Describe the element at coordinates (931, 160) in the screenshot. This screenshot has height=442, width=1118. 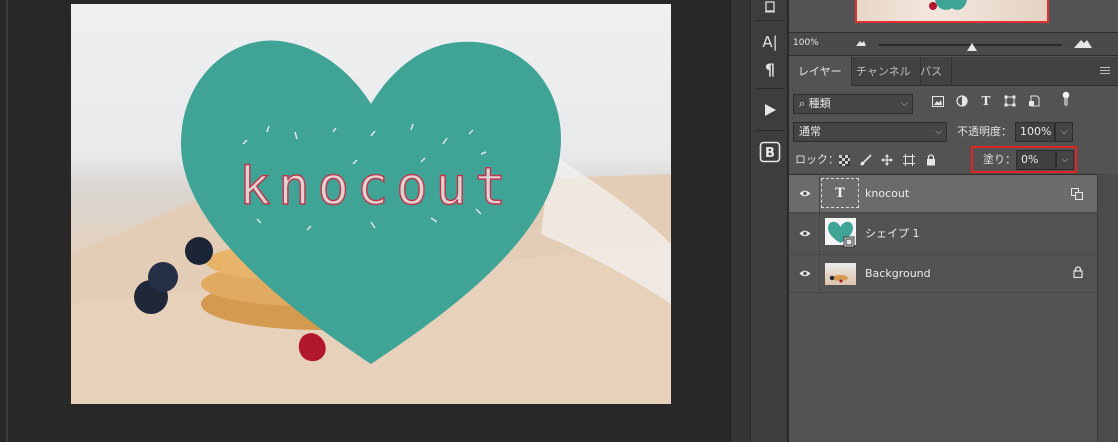
I see `lock-all-icon` at that location.